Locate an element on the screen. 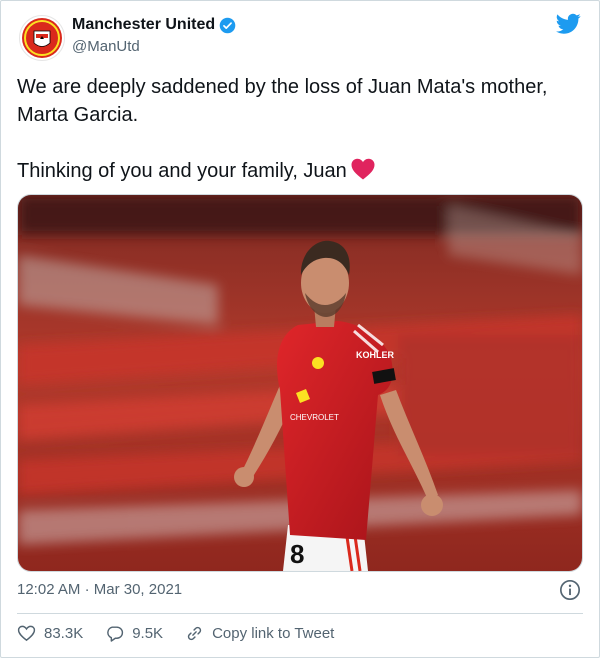 This screenshot has width=600, height=658. tweet-timestamp: 12:02 AM · Mar 30, 2021 is located at coordinates (99, 589).